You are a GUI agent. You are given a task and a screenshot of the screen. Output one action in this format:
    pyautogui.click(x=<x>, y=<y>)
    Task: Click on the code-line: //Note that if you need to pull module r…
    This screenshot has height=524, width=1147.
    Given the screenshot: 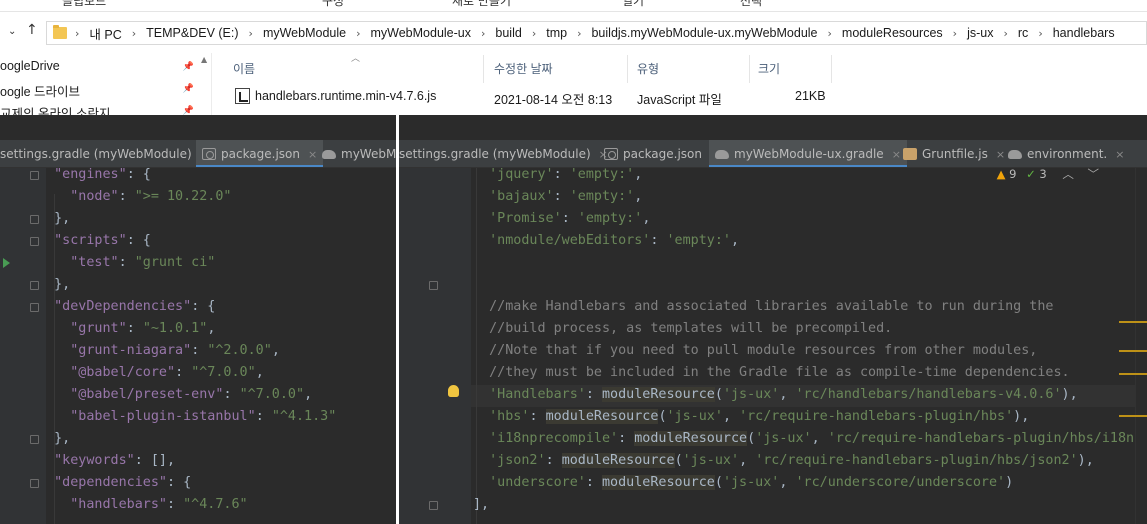 What is the action you would take?
    pyautogui.click(x=755, y=351)
    